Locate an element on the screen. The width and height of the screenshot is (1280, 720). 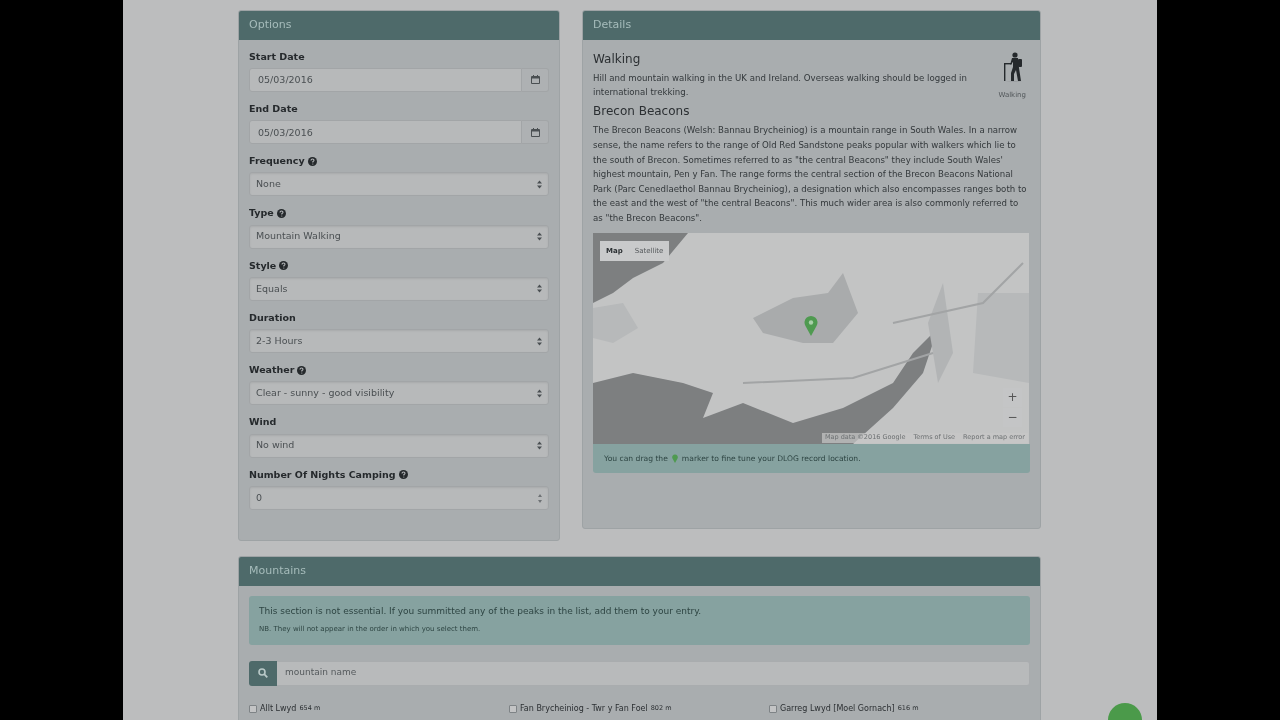
peak-name: Fan Brycheiniog - Twr y Fan Foel is located at coordinates (584, 708).